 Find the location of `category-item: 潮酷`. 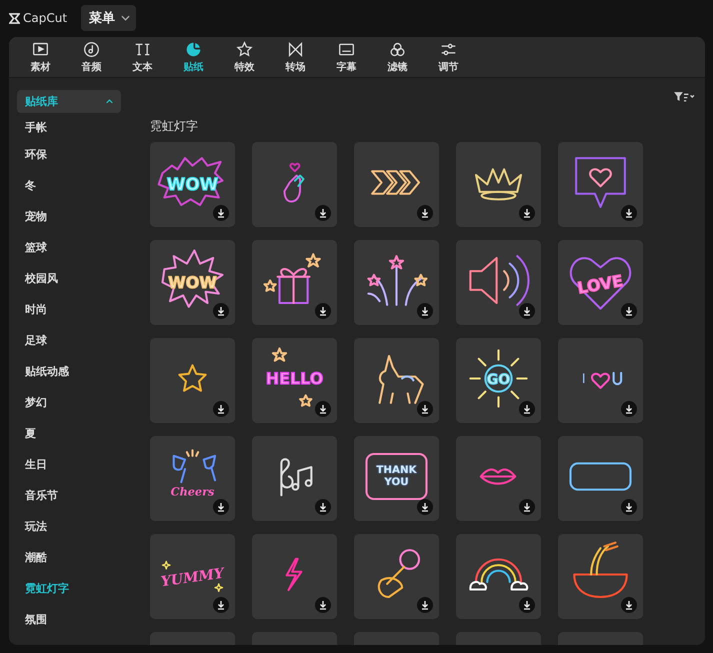

category-item: 潮酷 is located at coordinates (77, 557).